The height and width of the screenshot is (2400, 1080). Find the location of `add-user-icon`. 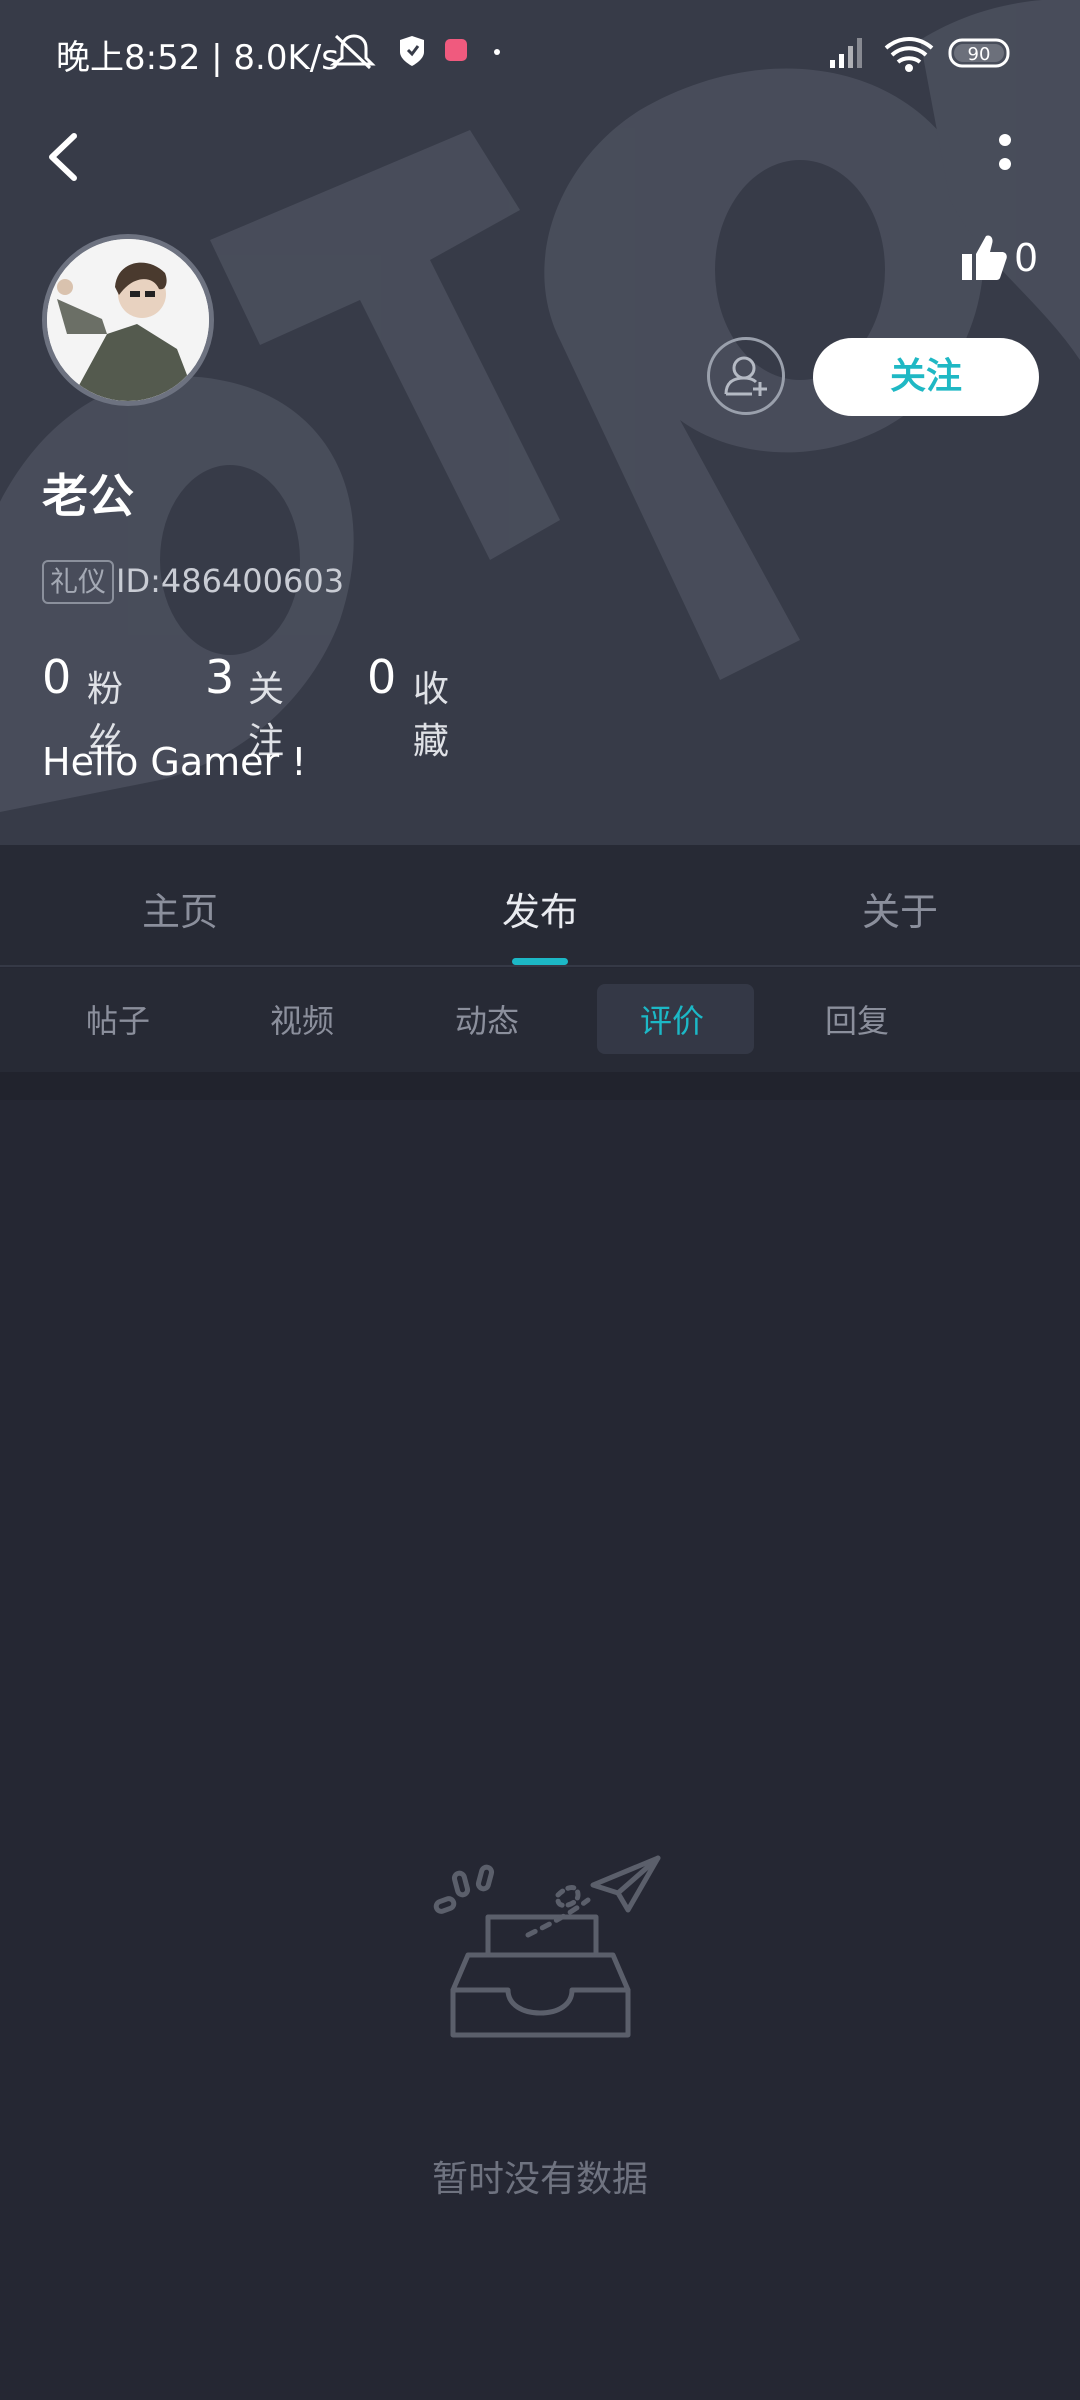

add-user-icon is located at coordinates (745, 376).